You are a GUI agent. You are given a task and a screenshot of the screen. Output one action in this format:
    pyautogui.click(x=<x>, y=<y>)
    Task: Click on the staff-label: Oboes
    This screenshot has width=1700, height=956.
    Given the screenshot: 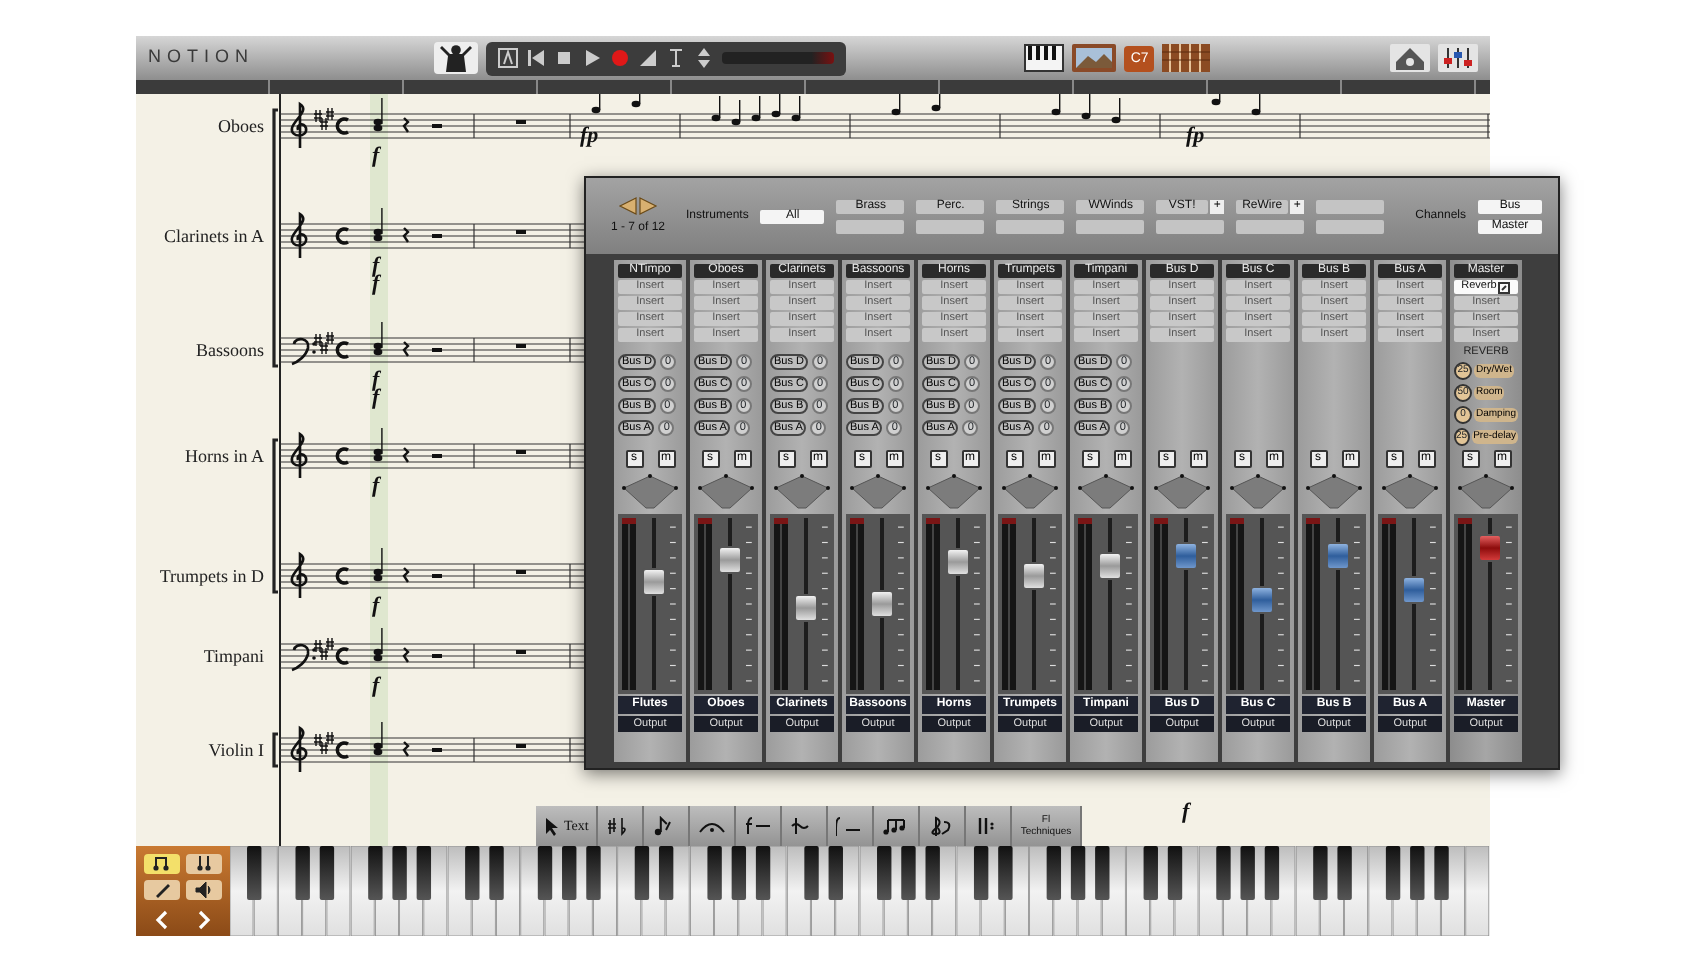 What is the action you would take?
    pyautogui.click(x=241, y=126)
    